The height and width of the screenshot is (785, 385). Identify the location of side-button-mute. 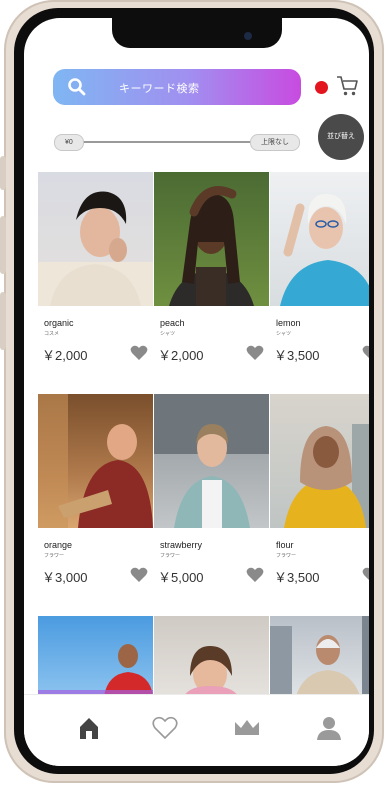
(3, 173).